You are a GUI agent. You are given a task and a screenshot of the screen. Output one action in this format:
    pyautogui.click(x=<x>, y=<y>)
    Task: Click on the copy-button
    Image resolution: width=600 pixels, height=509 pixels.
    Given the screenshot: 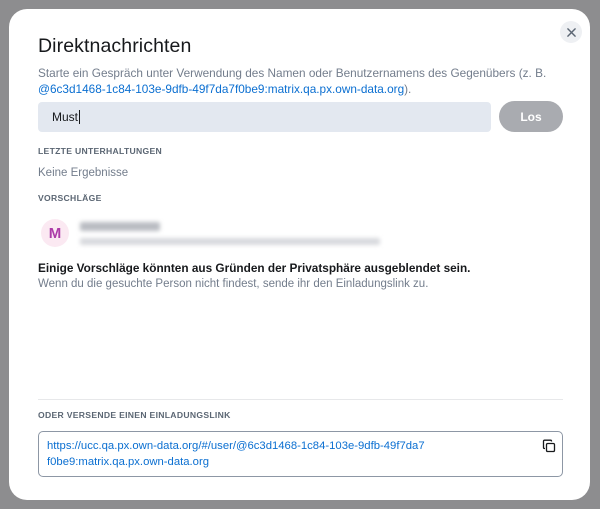 What is the action you would take?
    pyautogui.click(x=549, y=446)
    